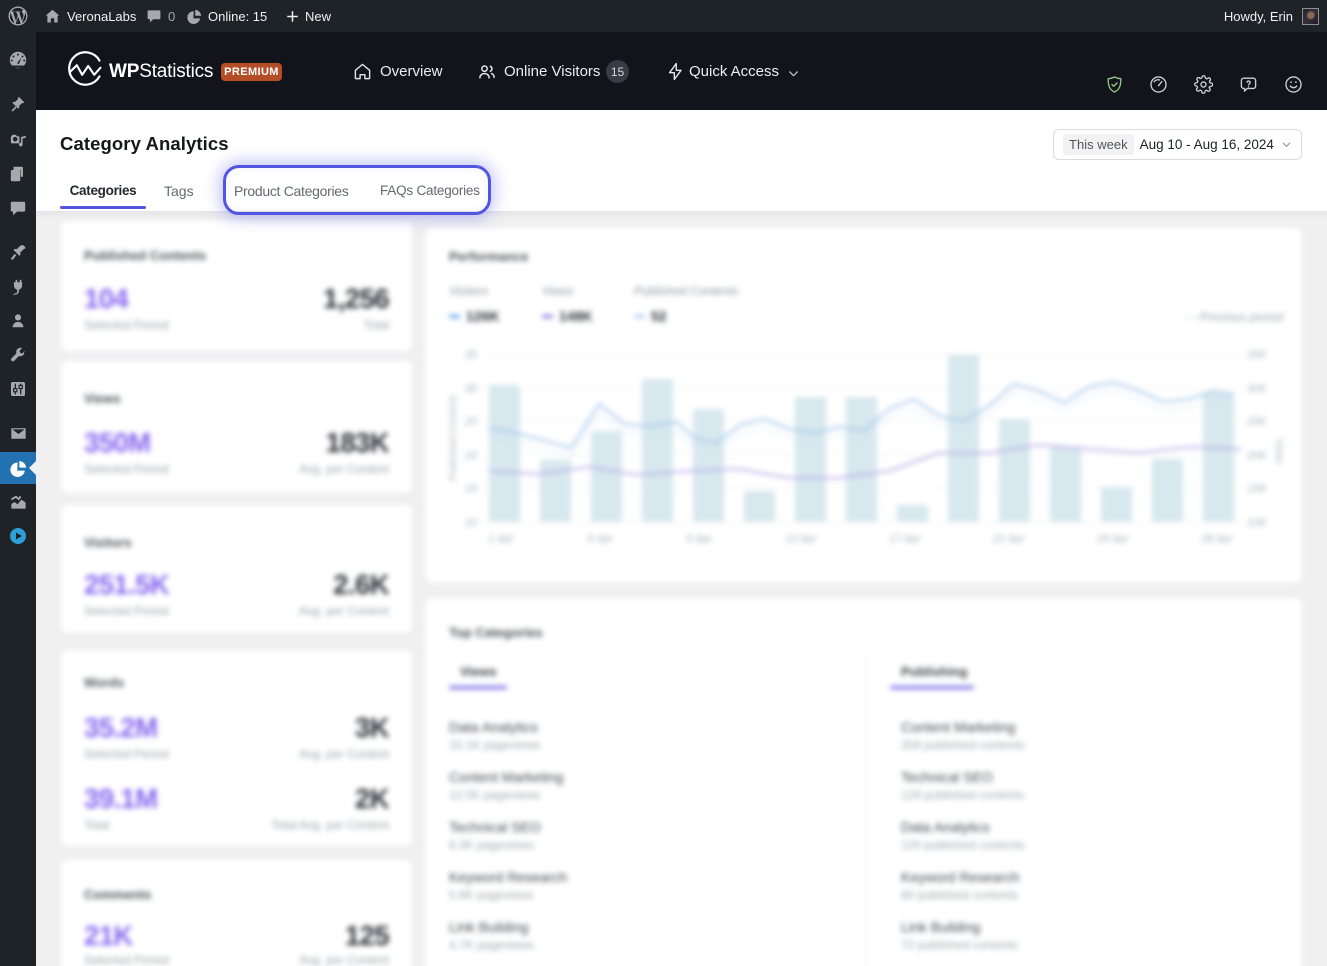 The height and width of the screenshot is (966, 1327). What do you see at coordinates (1278, 451) in the screenshot?
I see `svg-text: Views` at bounding box center [1278, 451].